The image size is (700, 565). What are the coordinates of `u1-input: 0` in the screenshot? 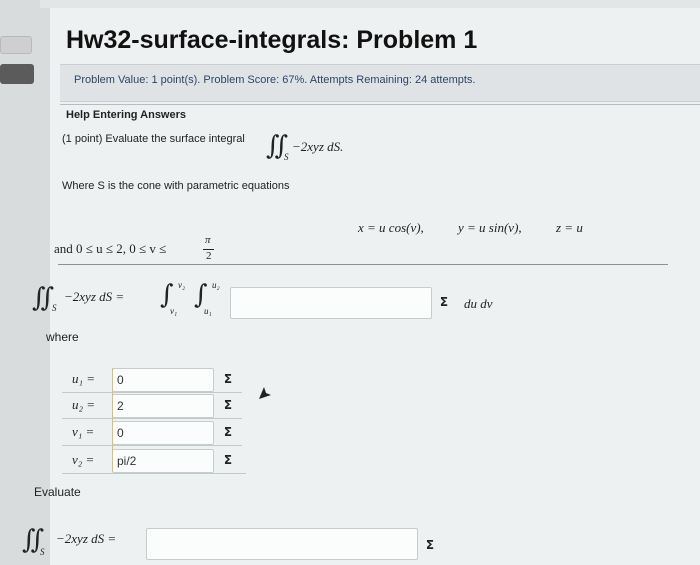 It's located at (163, 380).